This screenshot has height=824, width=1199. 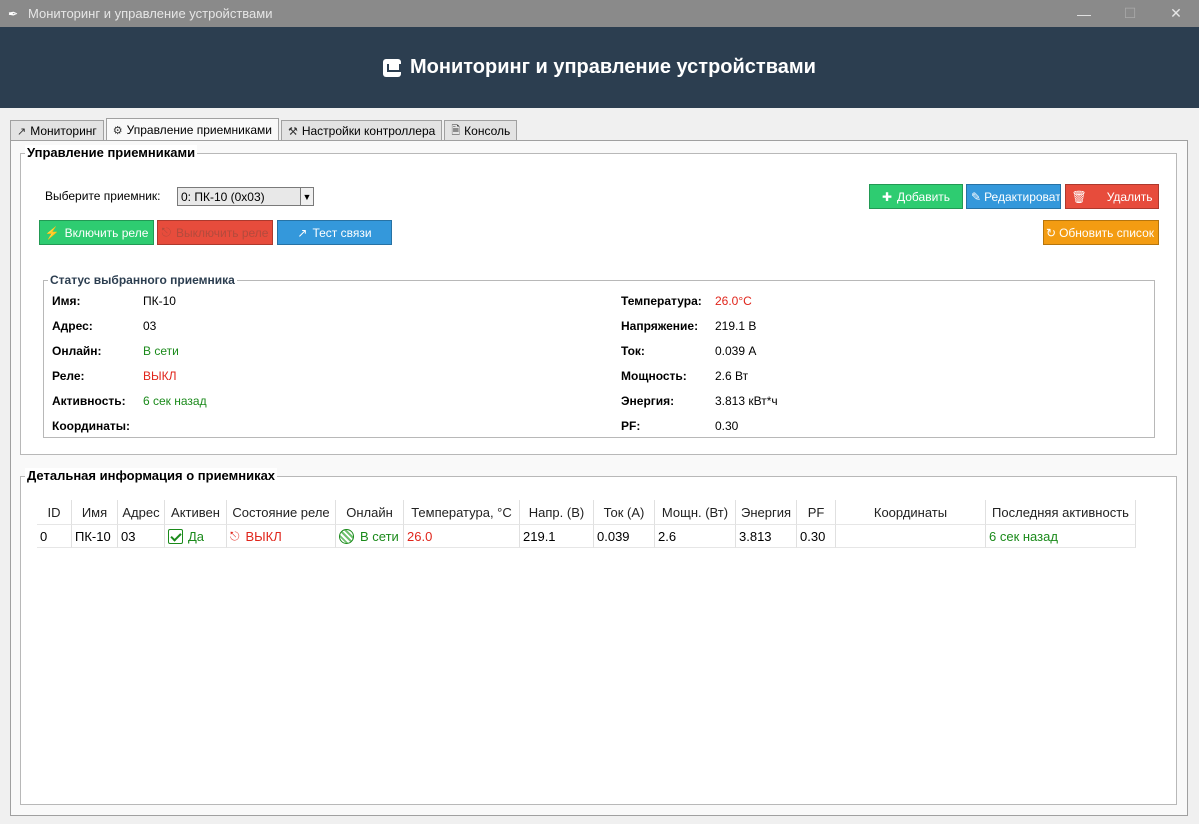 What do you see at coordinates (736, 351) in the screenshot?
I see `status-current-value: 0.039 А` at bounding box center [736, 351].